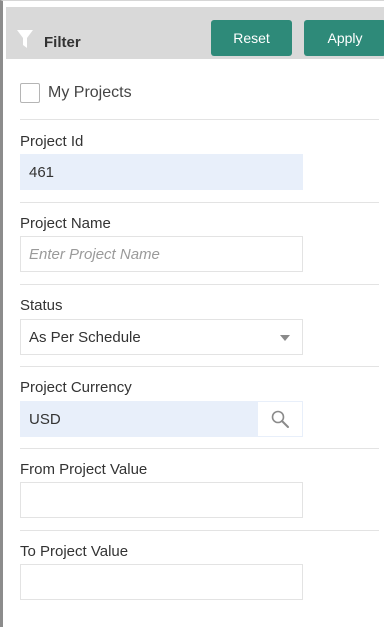 Image resolution: width=384 pixels, height=627 pixels. Describe the element at coordinates (90, 92) in the screenshot. I see `my-projects-label: My Projects` at that location.